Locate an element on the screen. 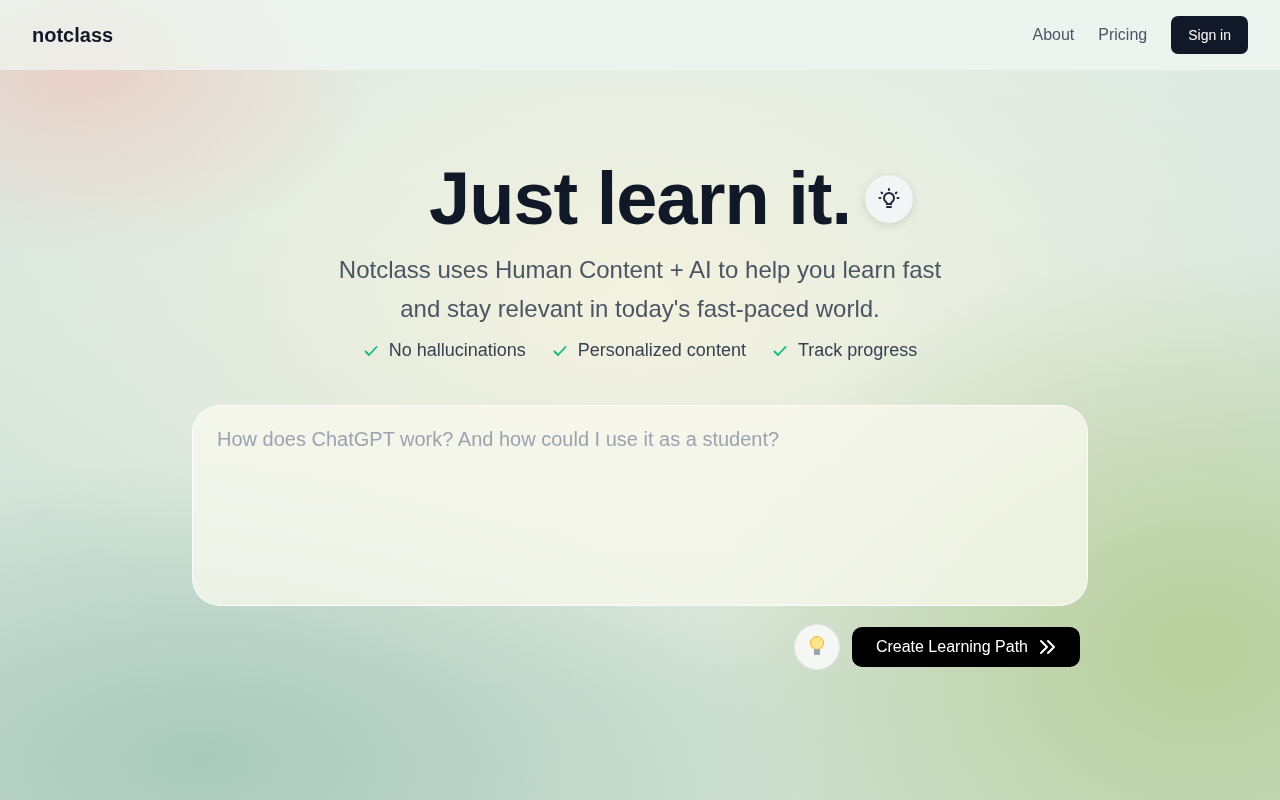  hero-subtitle: Notclass uses Human Content + AI to help you learn fast and stay relevant in today's fast-paced world. is located at coordinates (640, 289).